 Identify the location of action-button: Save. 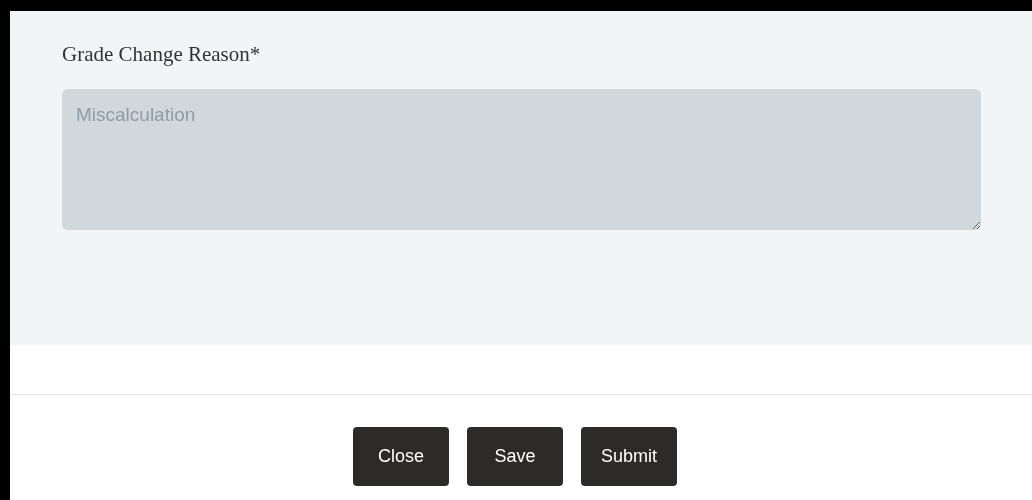
(515, 456).